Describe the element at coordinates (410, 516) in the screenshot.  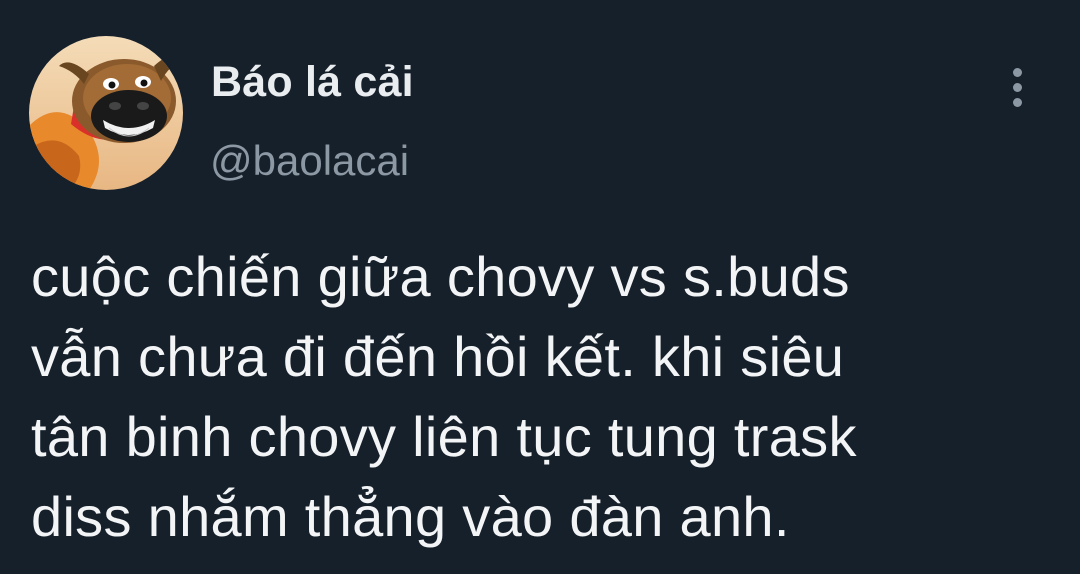
I see `tweet-text-line: diss nhắm thẳng vào đàn anh.` at that location.